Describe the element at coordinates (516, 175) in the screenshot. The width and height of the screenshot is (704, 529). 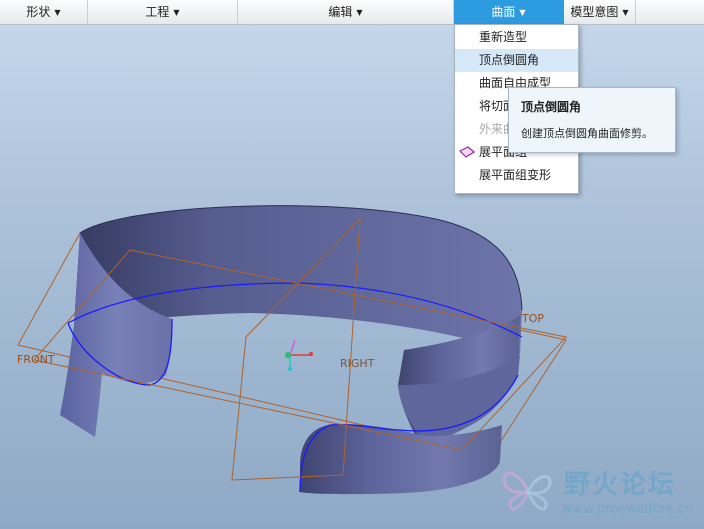
I see `menu-item-flatten-quilt-deform: 展平面组变形` at that location.